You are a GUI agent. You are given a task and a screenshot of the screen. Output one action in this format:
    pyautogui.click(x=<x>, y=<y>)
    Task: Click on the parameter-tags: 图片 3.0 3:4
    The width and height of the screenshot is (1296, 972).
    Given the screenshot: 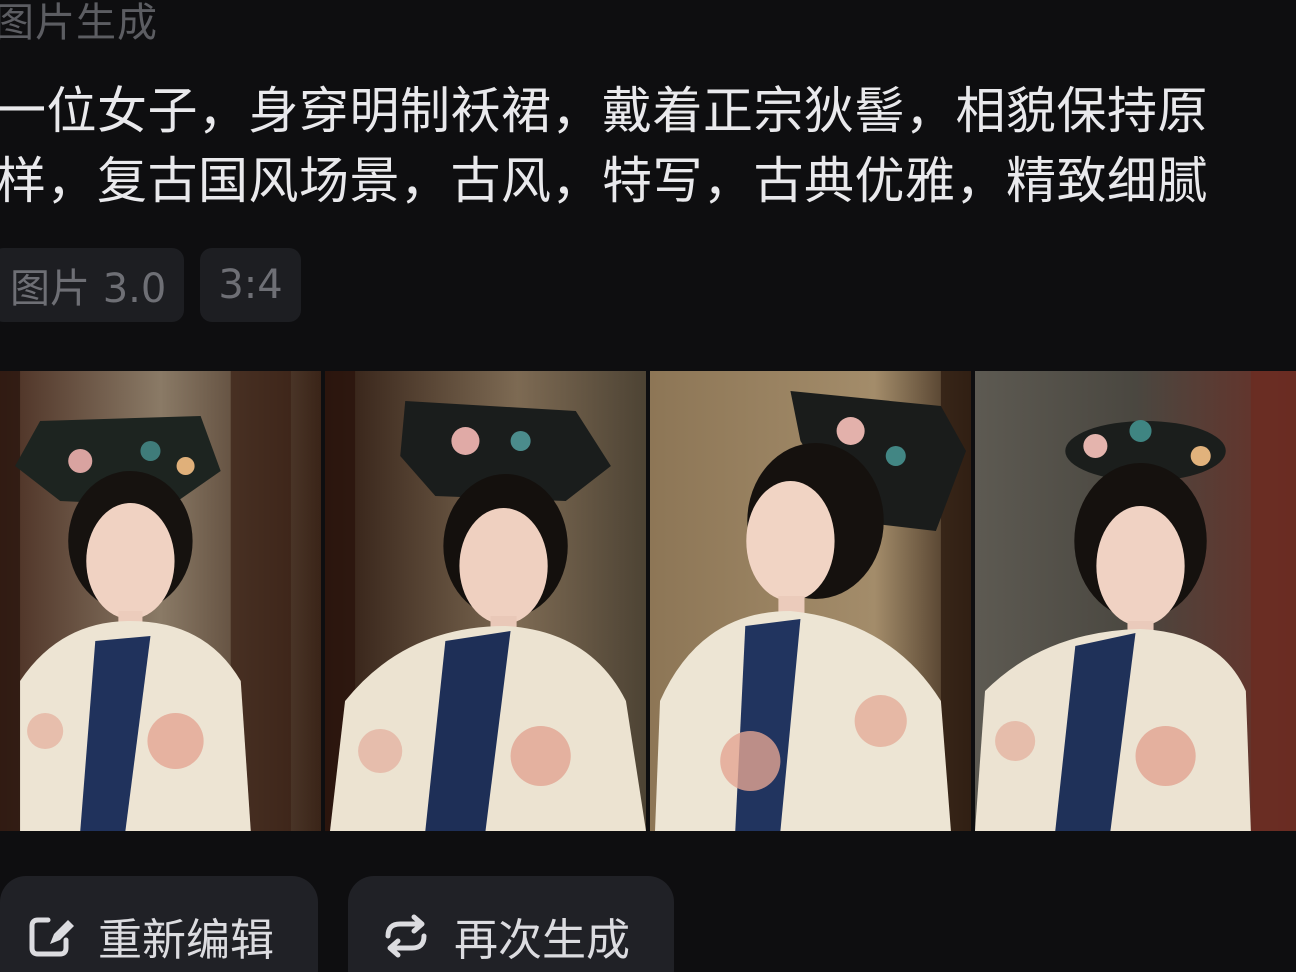 What is the action you would take?
    pyautogui.click(x=150, y=285)
    